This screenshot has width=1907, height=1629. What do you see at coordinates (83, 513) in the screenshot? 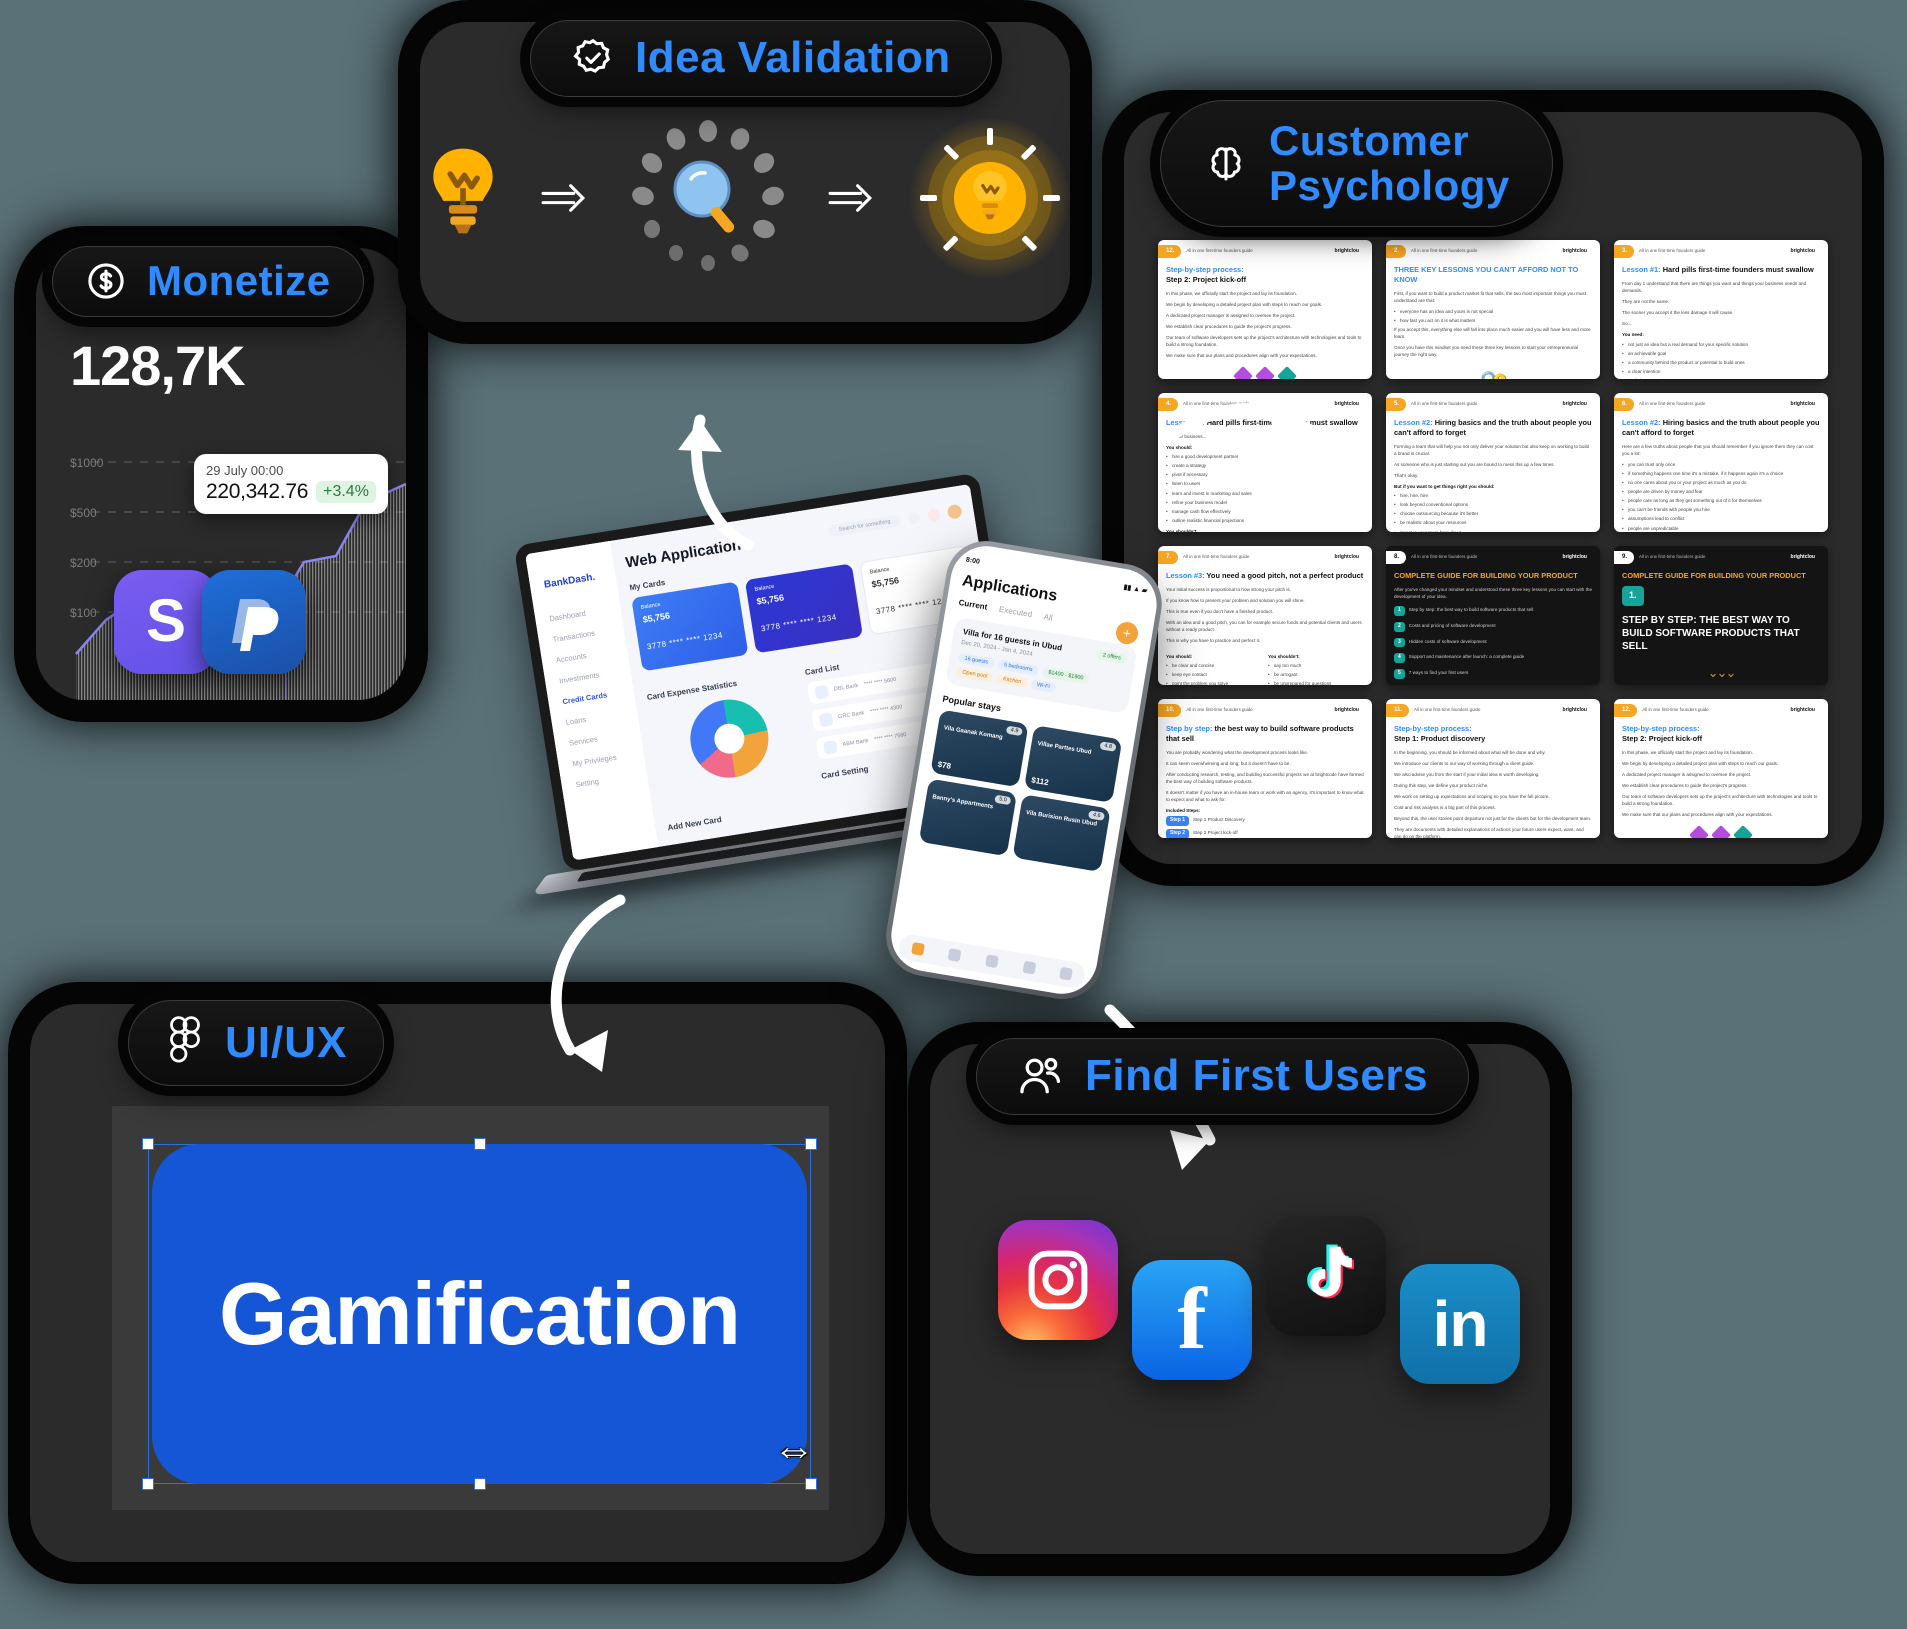
I see `axis-label-500: $500` at bounding box center [83, 513].